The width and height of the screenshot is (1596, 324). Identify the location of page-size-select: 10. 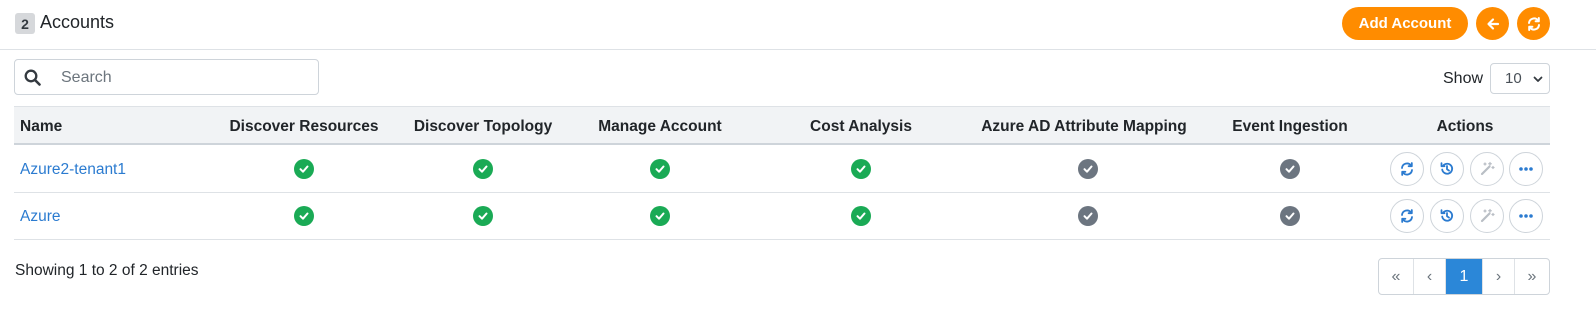
(1520, 78).